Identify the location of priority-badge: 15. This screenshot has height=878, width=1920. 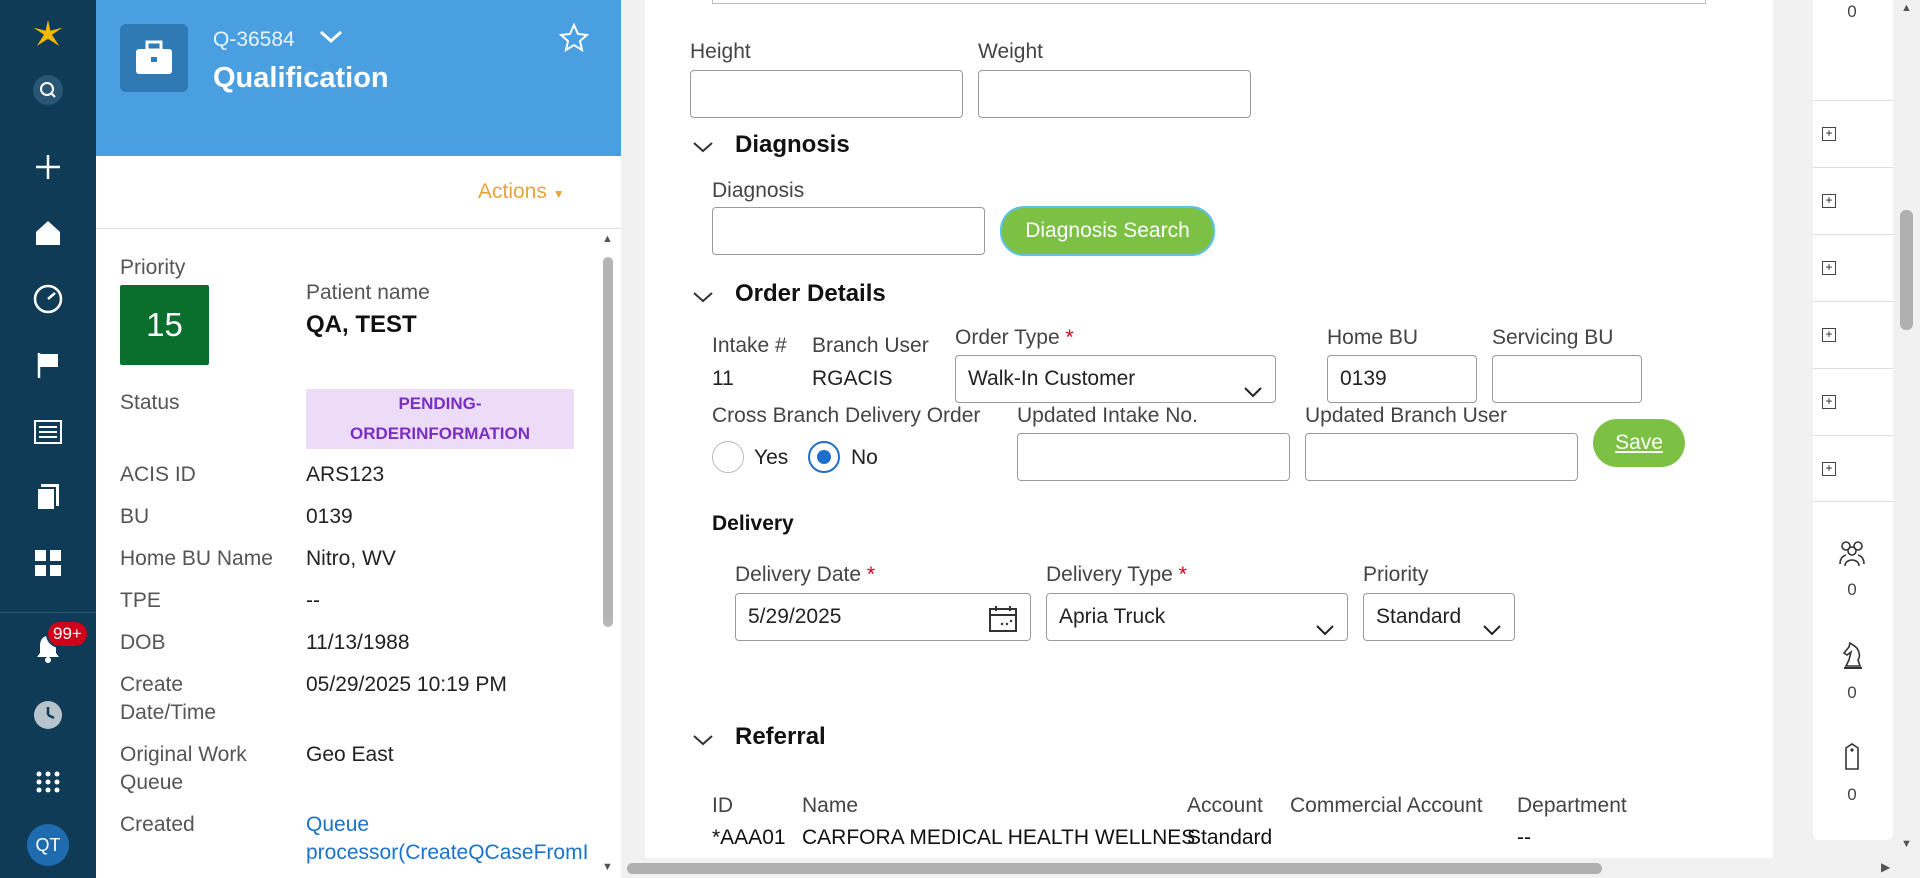
(164, 325).